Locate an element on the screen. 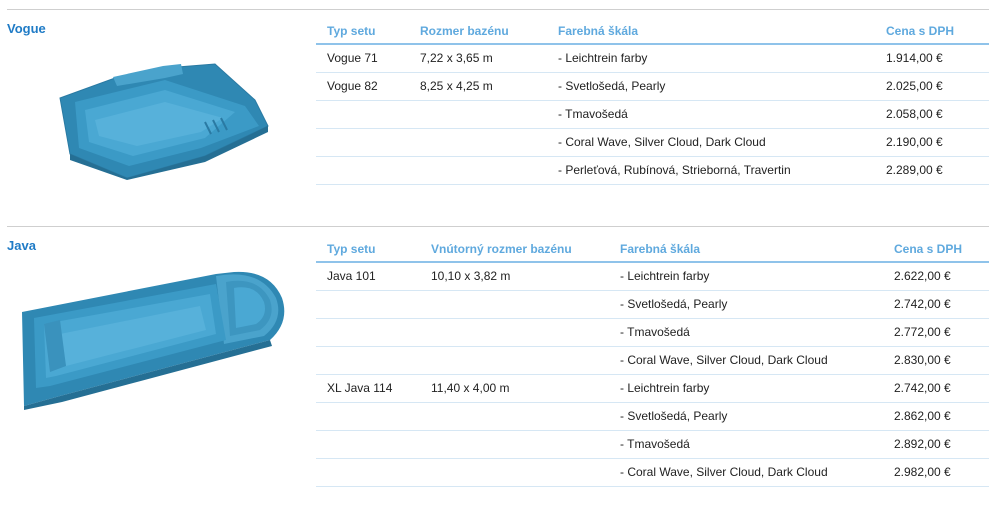 Image resolution: width=1000 pixels, height=514 pixels. pool-java-image is located at coordinates (155, 339).